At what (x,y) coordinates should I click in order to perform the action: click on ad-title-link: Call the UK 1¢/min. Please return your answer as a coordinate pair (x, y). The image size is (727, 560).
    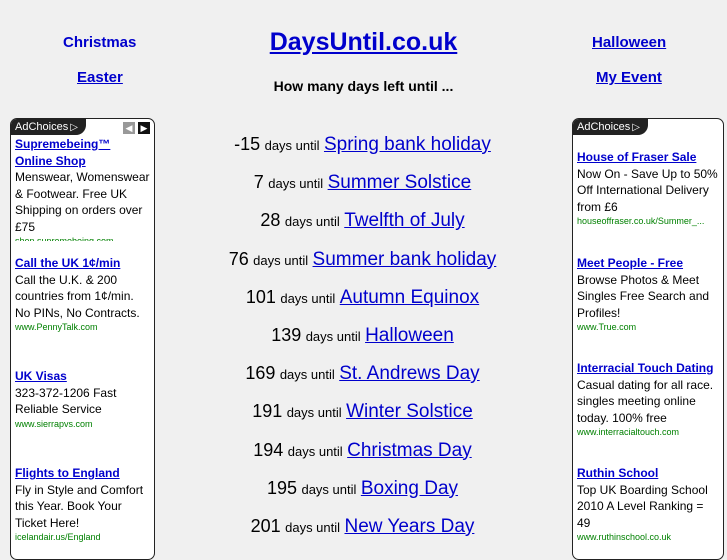
    Looking at the image, I should click on (82, 263).